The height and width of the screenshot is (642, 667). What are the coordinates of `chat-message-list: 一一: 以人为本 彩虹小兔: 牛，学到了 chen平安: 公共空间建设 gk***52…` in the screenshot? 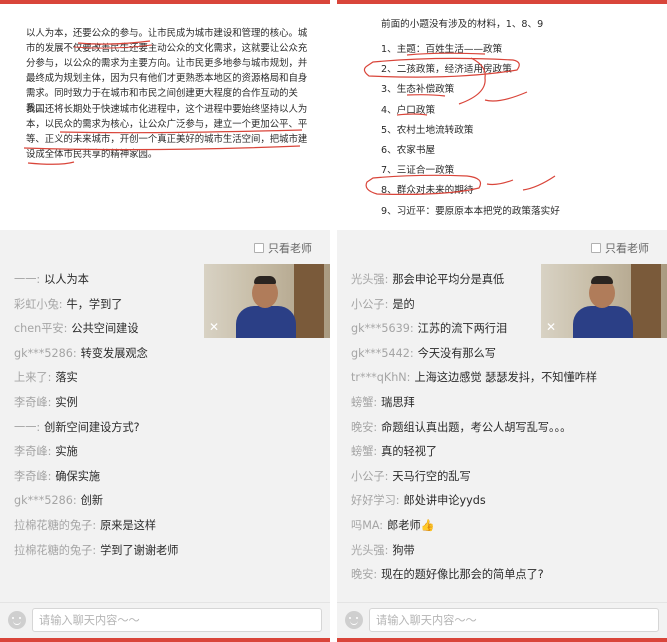 It's located at (96, 415).